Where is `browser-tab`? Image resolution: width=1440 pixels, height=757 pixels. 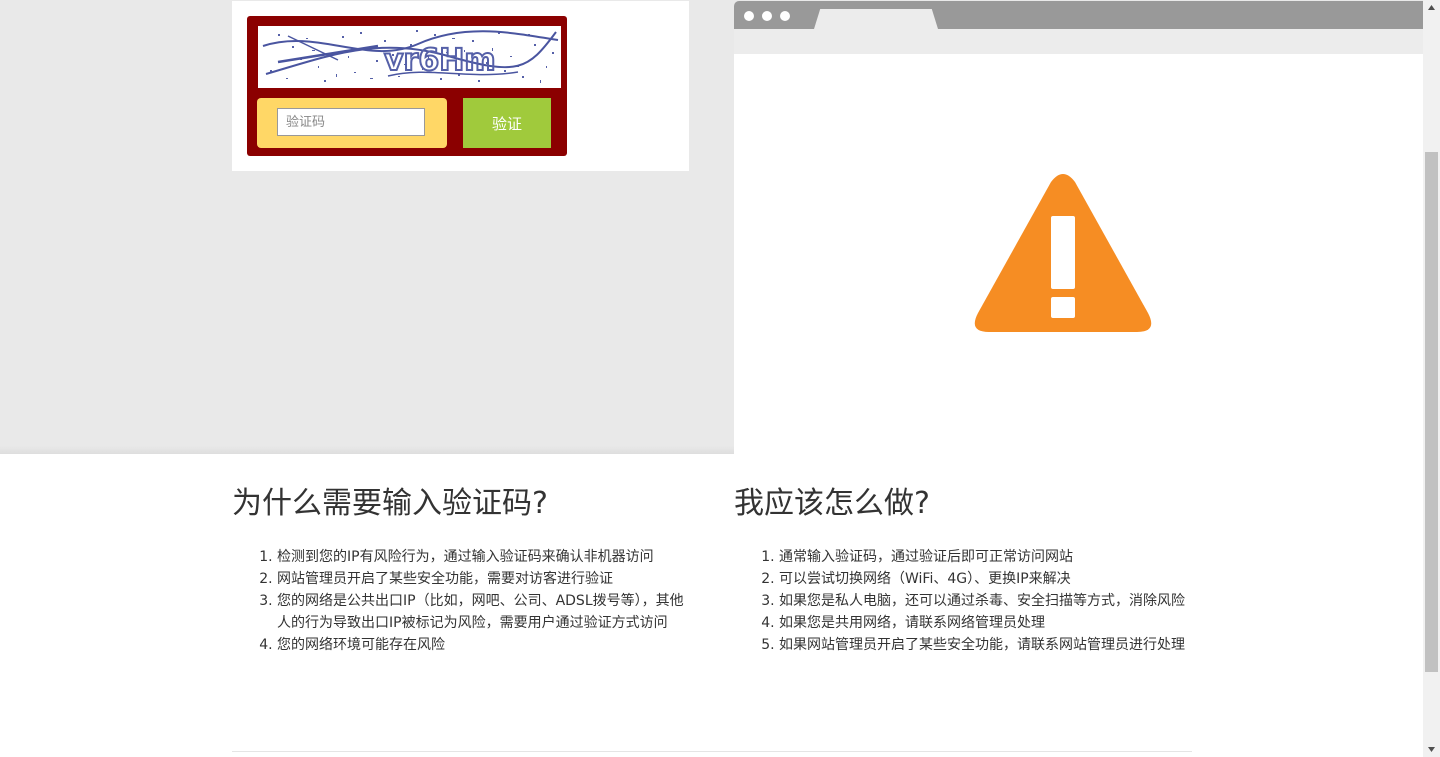 browser-tab is located at coordinates (876, 19).